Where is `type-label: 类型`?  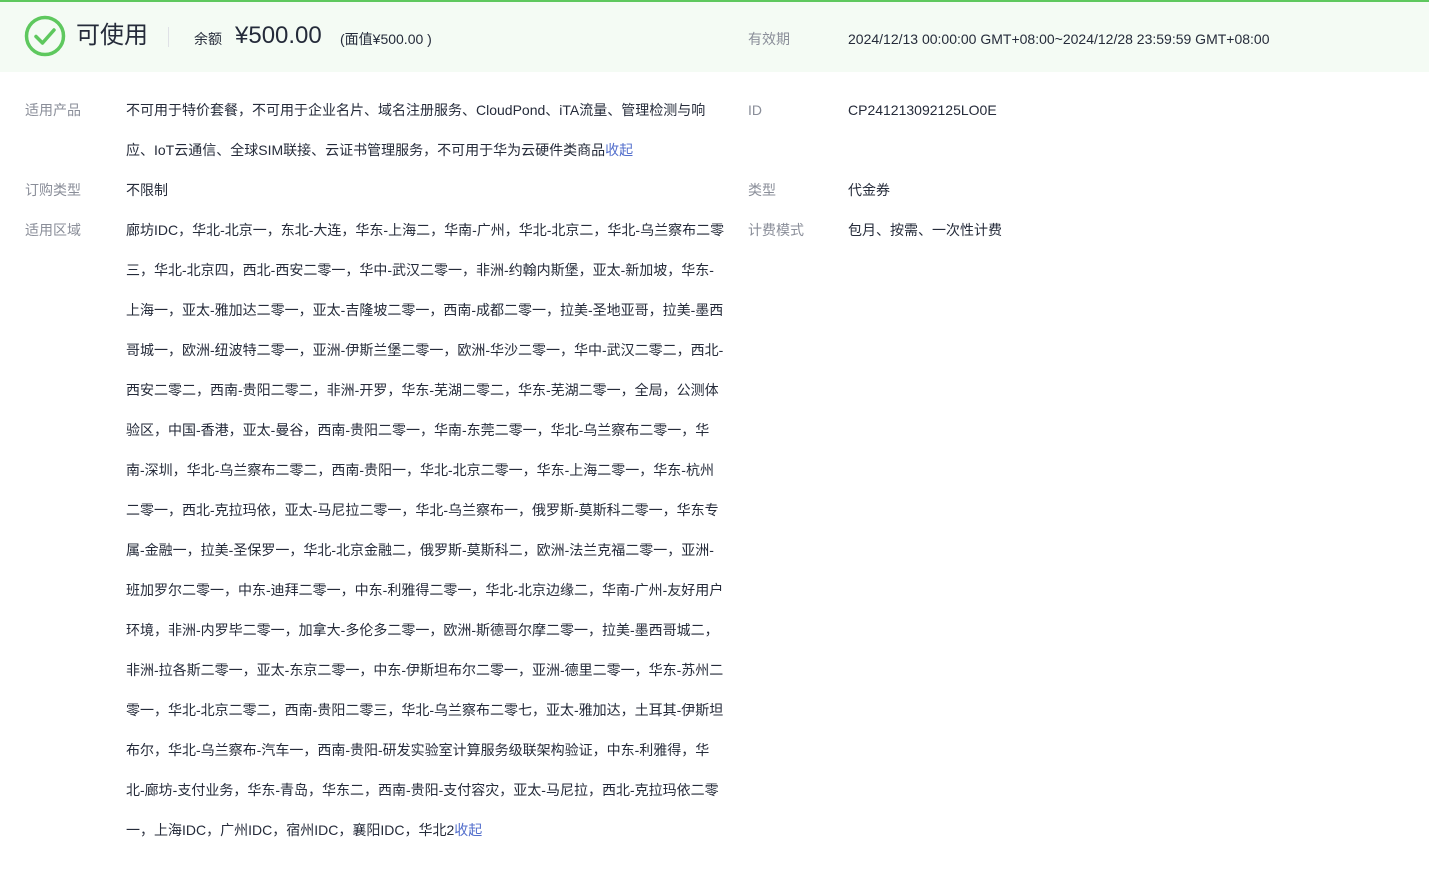 type-label: 类型 is located at coordinates (762, 190).